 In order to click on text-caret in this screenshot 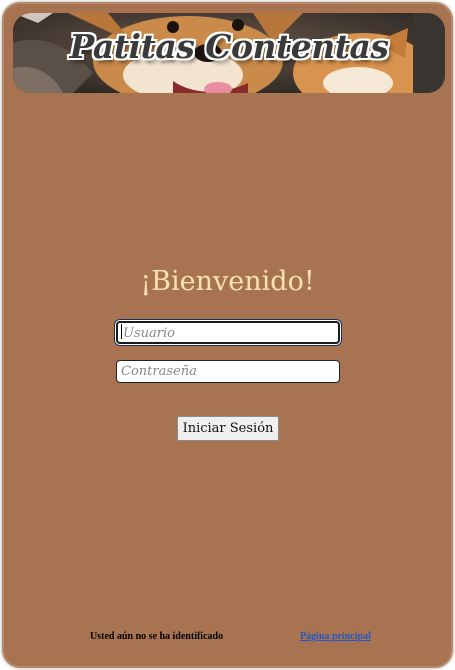, I will do `click(121, 331)`.